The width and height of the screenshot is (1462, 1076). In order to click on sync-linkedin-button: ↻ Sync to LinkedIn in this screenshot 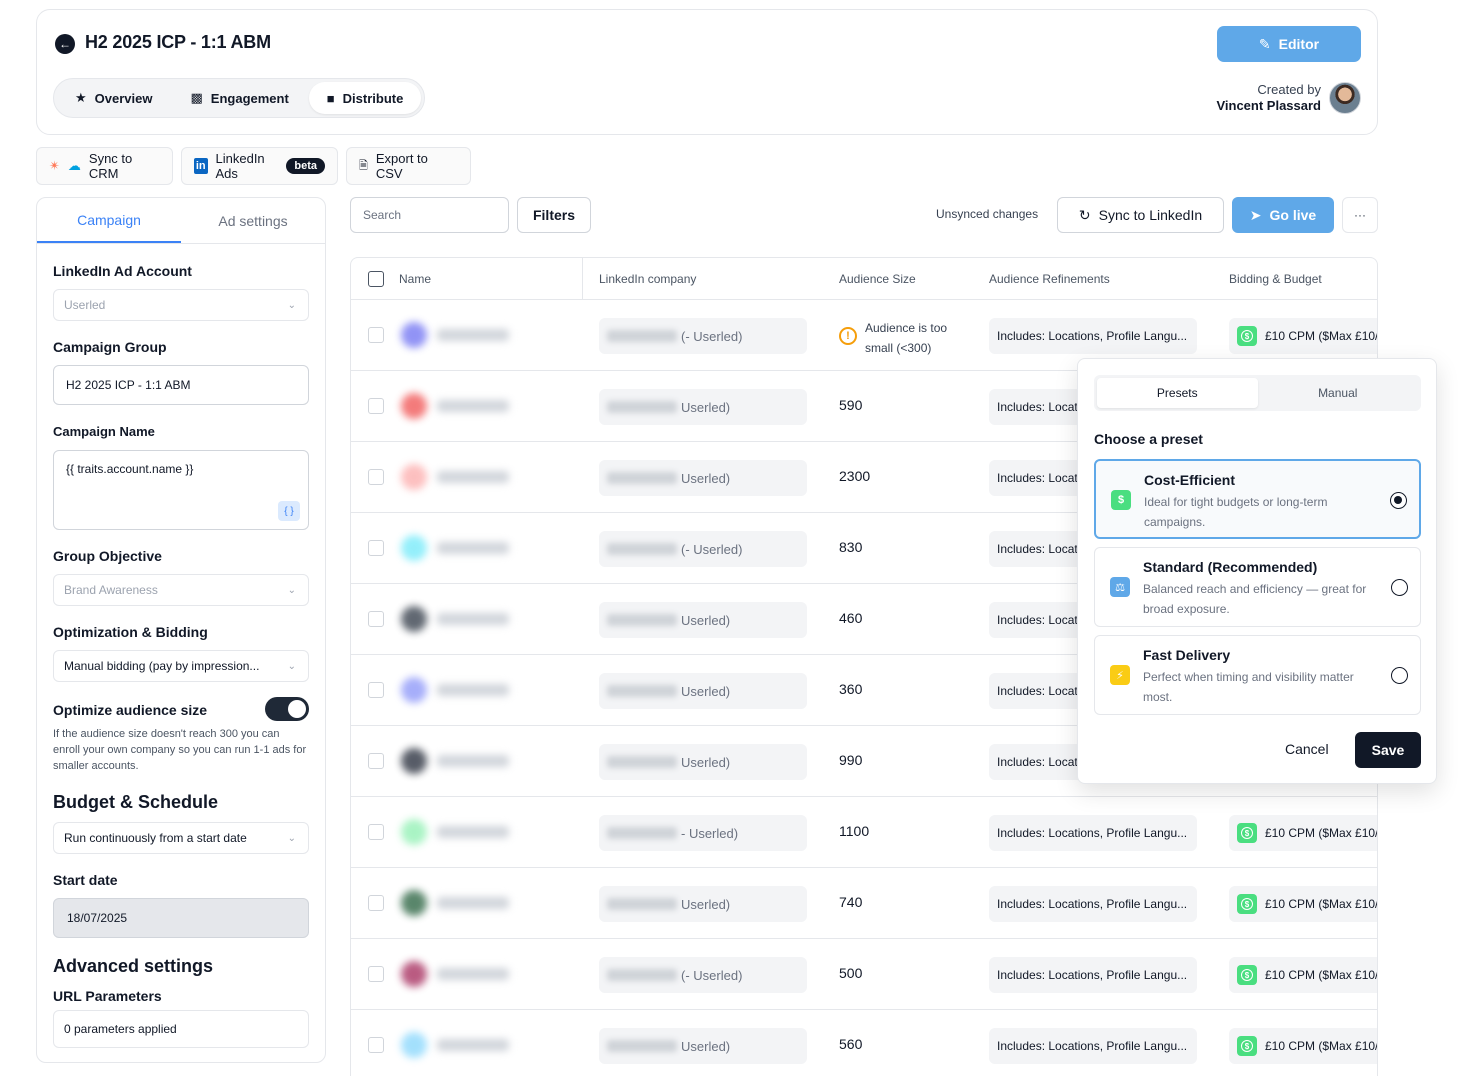, I will do `click(1140, 215)`.